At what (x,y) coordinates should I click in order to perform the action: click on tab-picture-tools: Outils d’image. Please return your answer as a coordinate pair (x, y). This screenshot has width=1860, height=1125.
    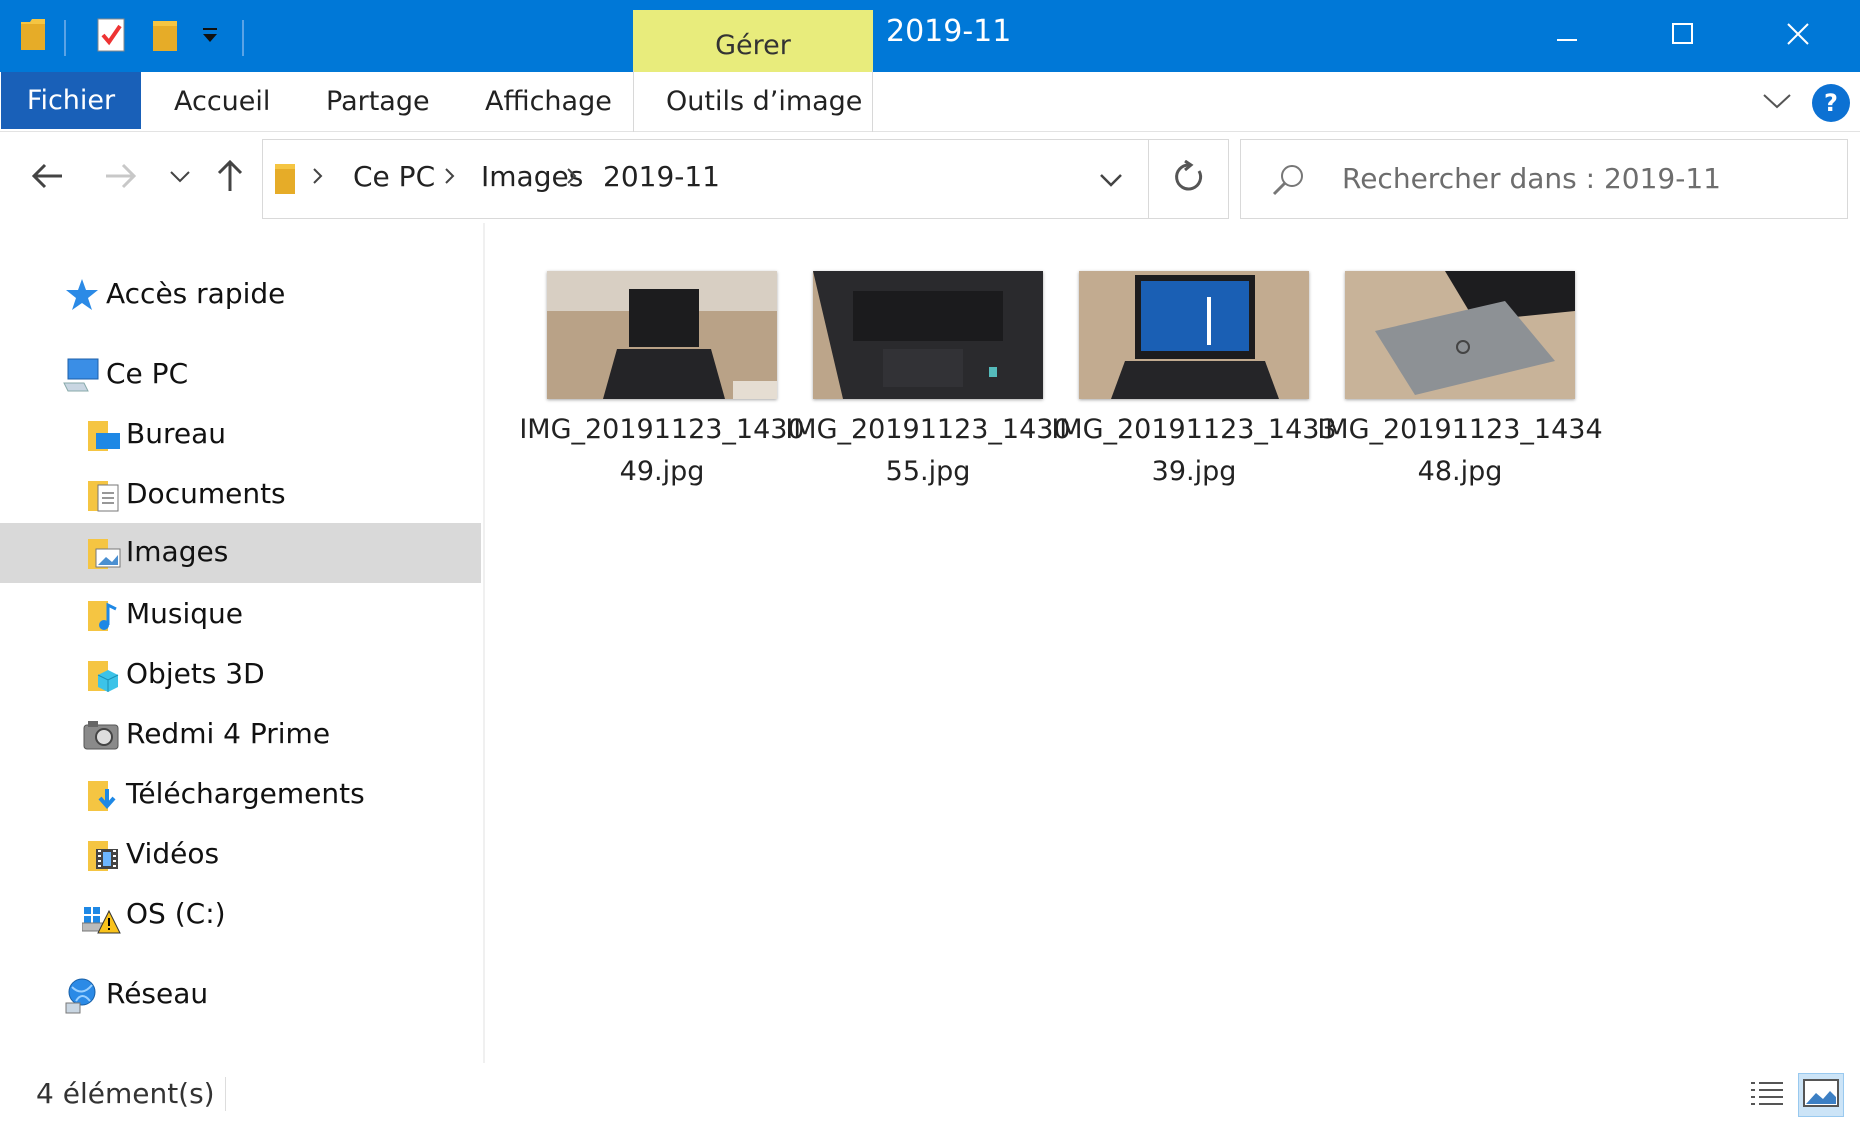
    Looking at the image, I should click on (764, 102).